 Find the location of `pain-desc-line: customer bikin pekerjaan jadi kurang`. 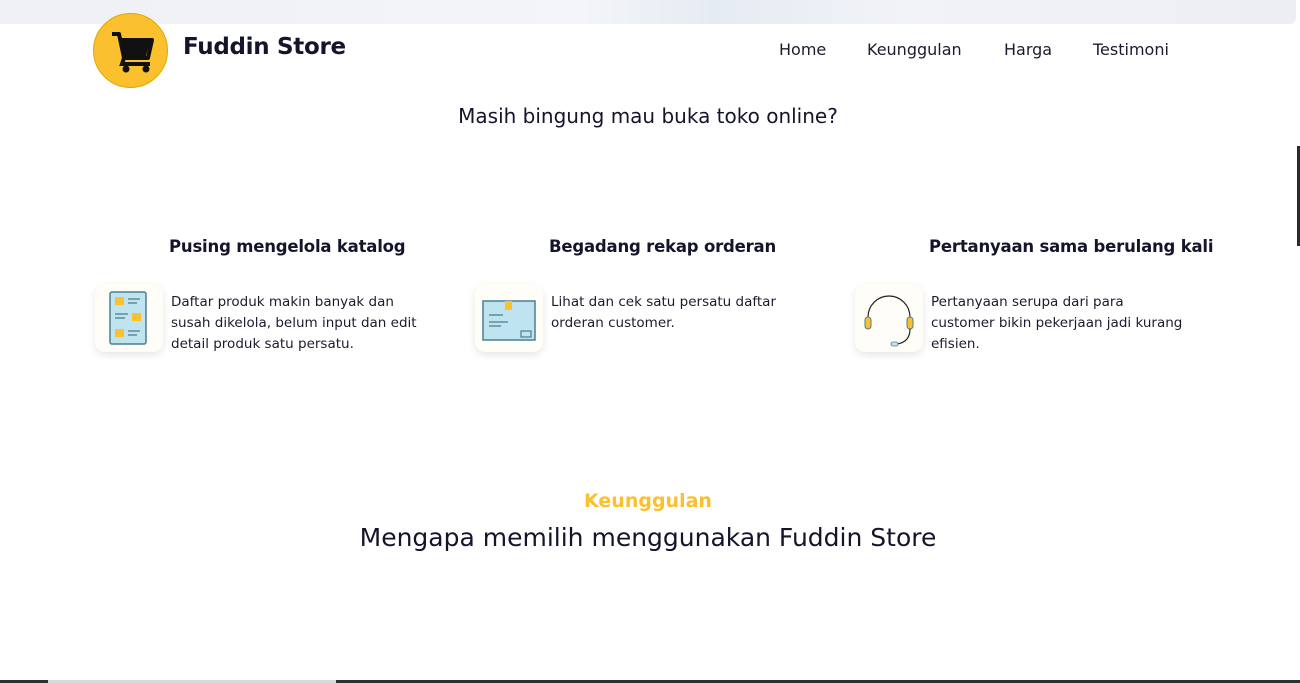

pain-desc-line: customer bikin pekerjaan jadi kurang is located at coordinates (1057, 323).